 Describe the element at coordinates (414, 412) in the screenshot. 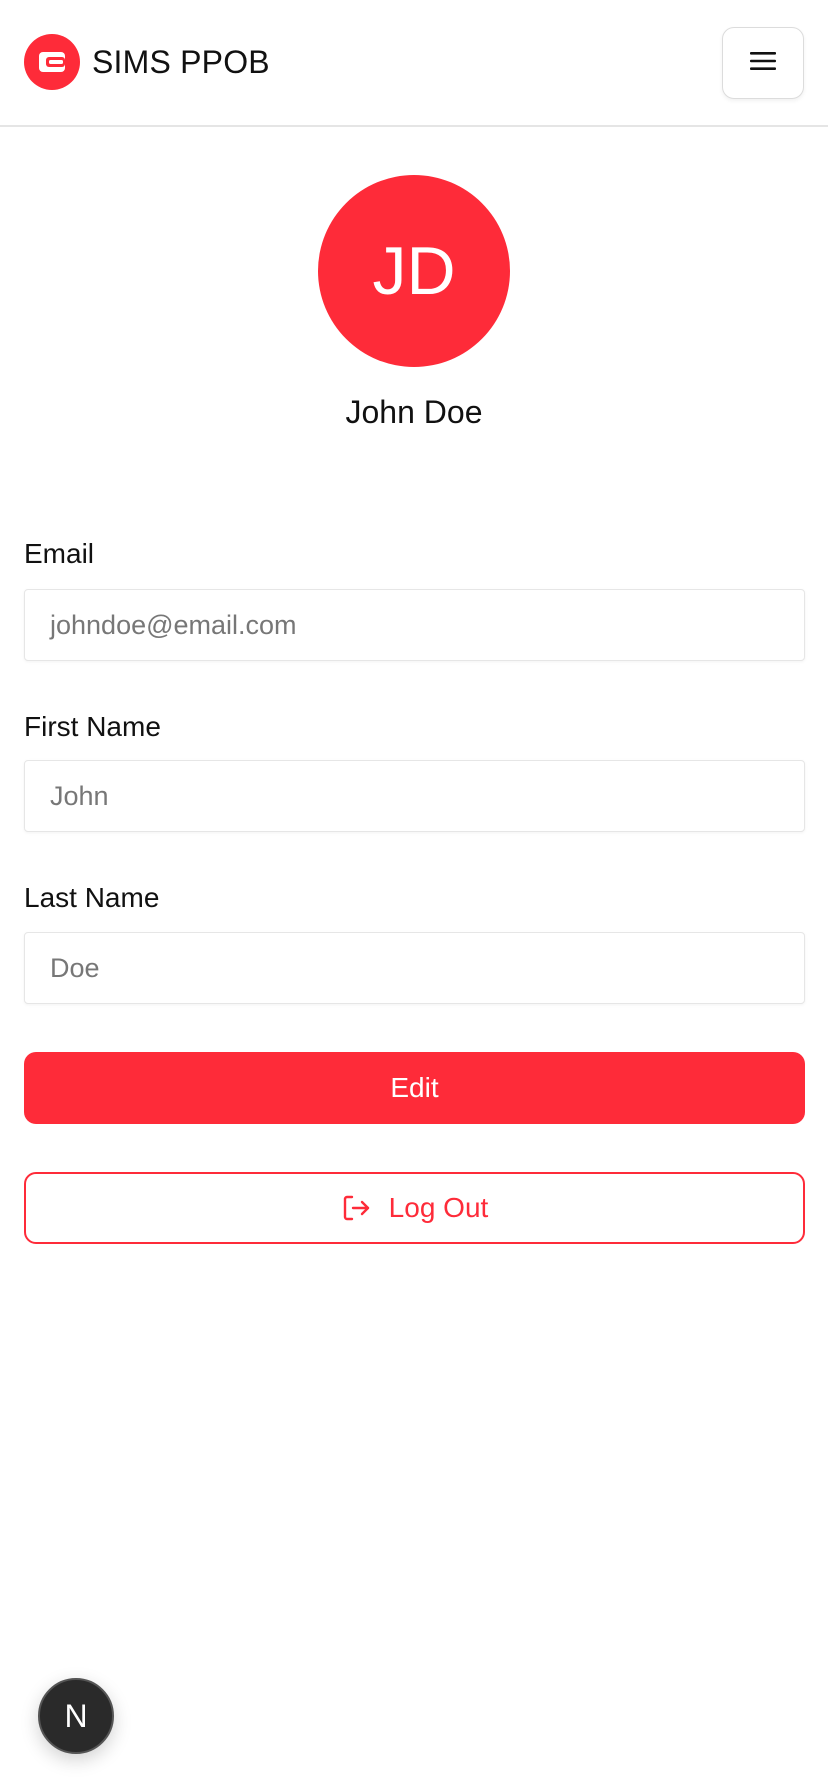

I see `profile-name: John Doe` at that location.